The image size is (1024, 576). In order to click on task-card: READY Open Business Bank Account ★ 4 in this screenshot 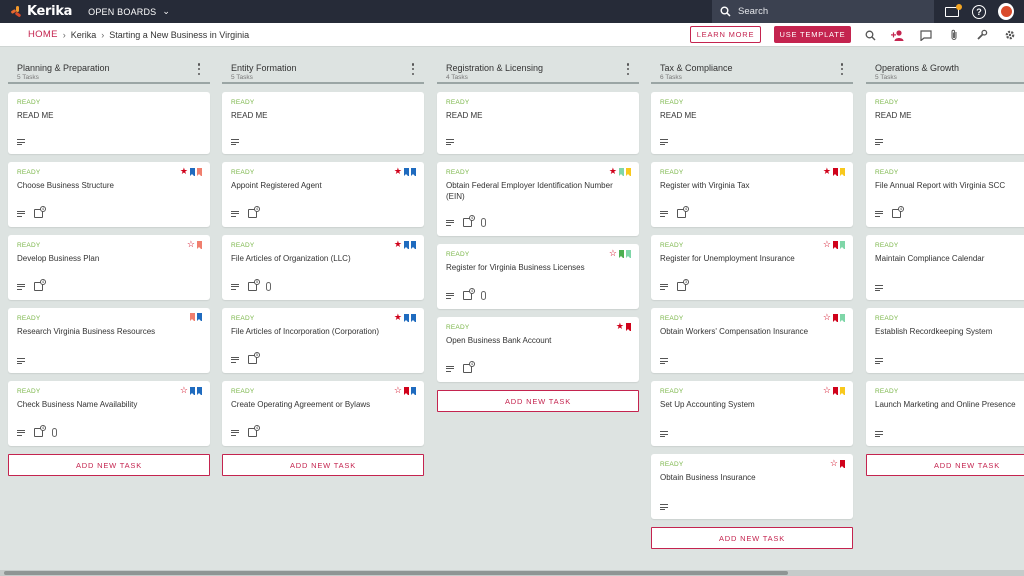, I will do `click(538, 349)`.